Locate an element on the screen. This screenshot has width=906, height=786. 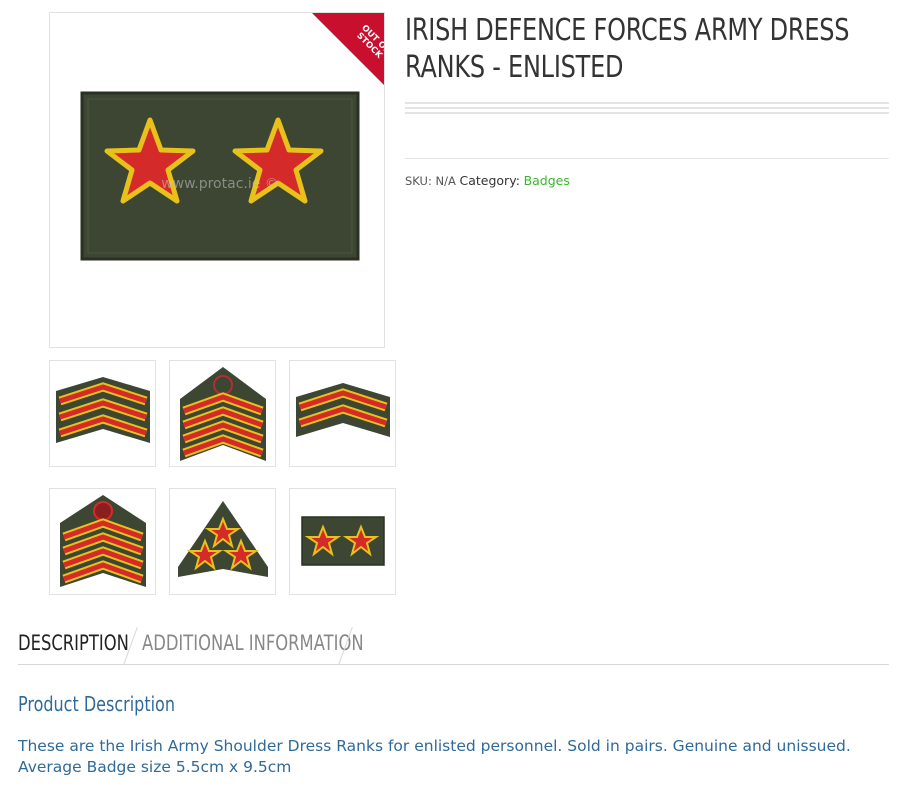
triangle-3-stars-image is located at coordinates (223, 539).